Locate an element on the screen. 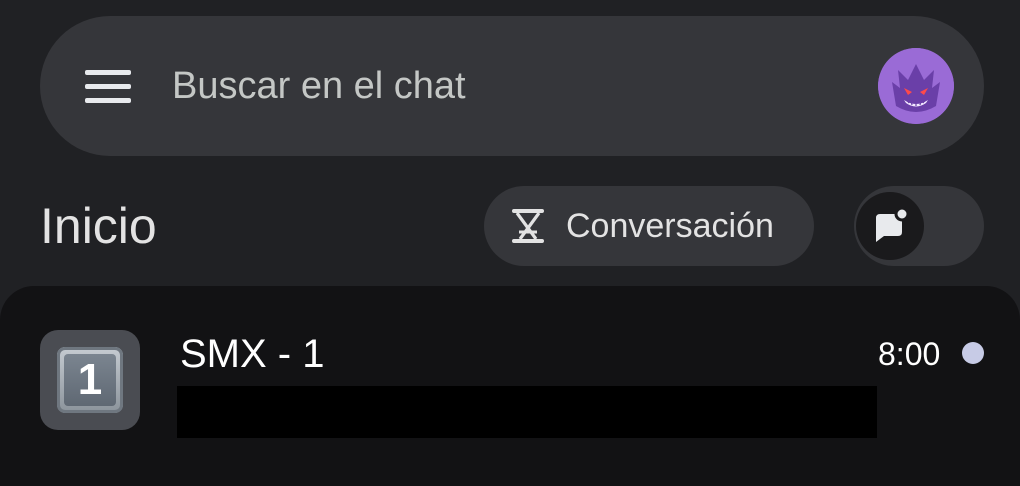 This screenshot has height=486, width=1020. chat-bubble-badge-icon is located at coordinates (893, 224).